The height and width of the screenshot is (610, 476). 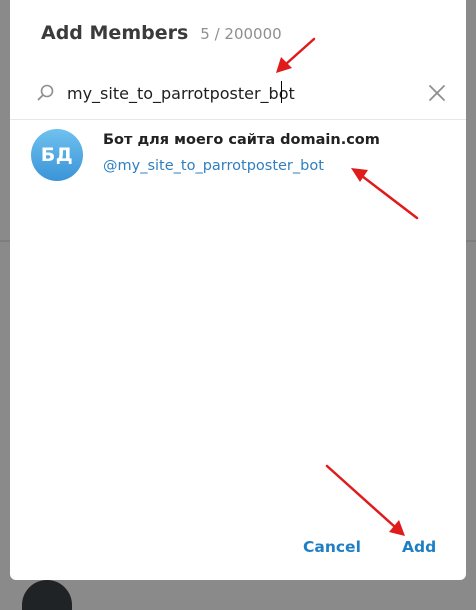 I want to click on search-bar, so click(x=238, y=94).